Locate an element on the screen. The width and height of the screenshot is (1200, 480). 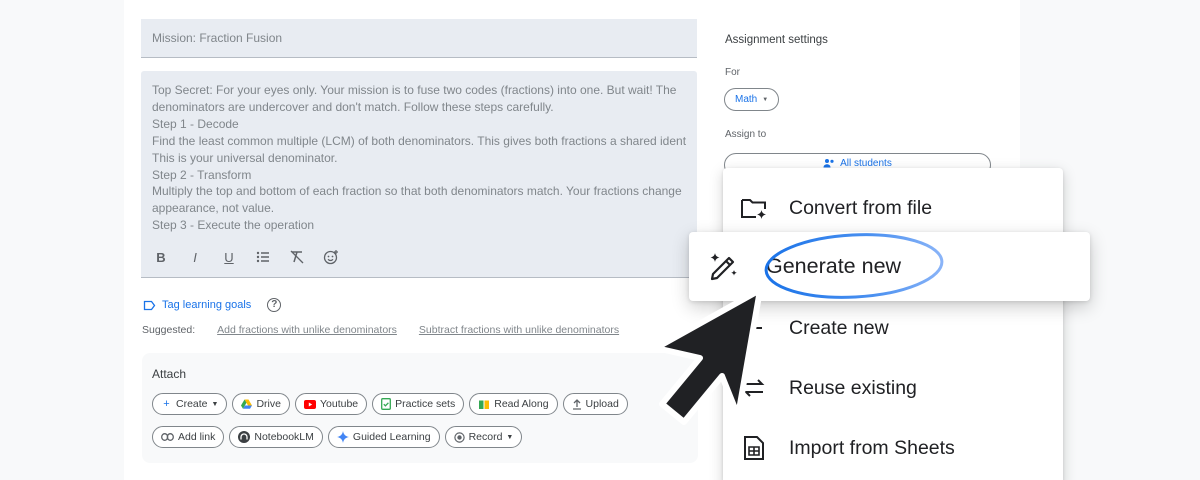
menu-item-reuse-existing: Reuse existing is located at coordinates (893, 388).